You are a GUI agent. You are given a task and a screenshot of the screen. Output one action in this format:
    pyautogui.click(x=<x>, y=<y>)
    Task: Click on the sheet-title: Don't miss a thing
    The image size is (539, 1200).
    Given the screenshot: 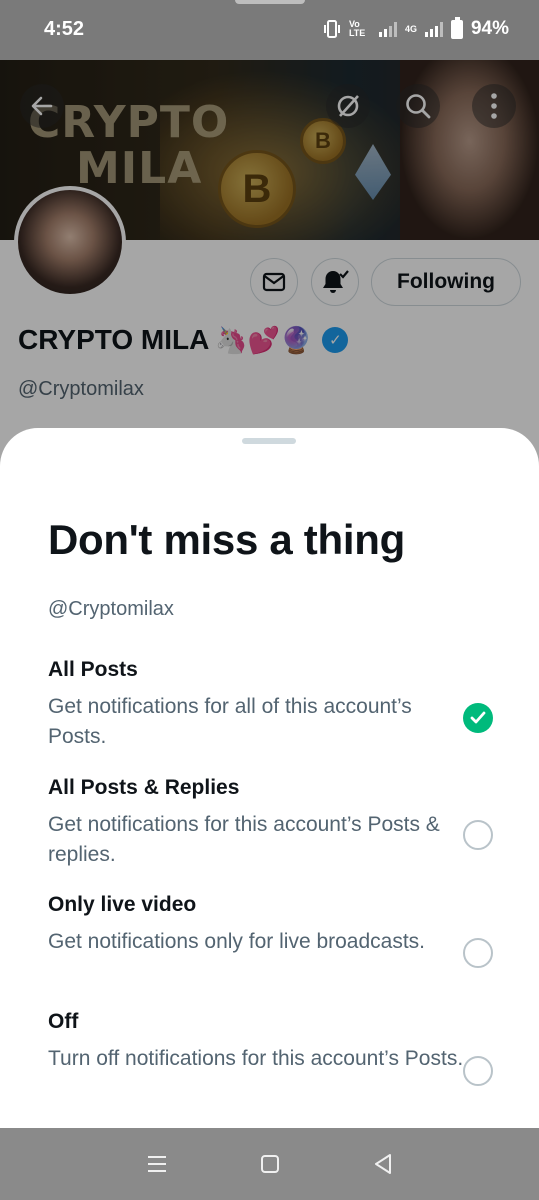 What is the action you would take?
    pyautogui.click(x=226, y=539)
    